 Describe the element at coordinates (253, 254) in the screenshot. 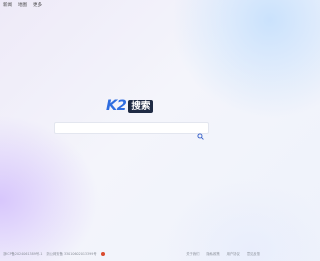

I see `footer-link-feedback: 意见反馈` at that location.